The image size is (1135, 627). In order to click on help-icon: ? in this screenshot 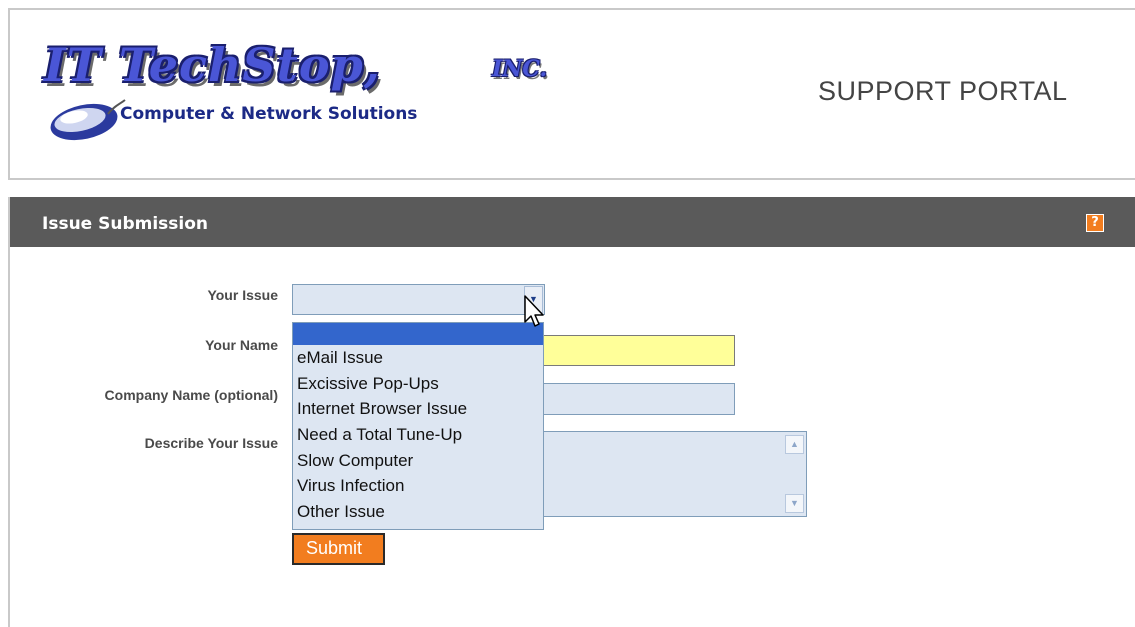, I will do `click(1095, 223)`.